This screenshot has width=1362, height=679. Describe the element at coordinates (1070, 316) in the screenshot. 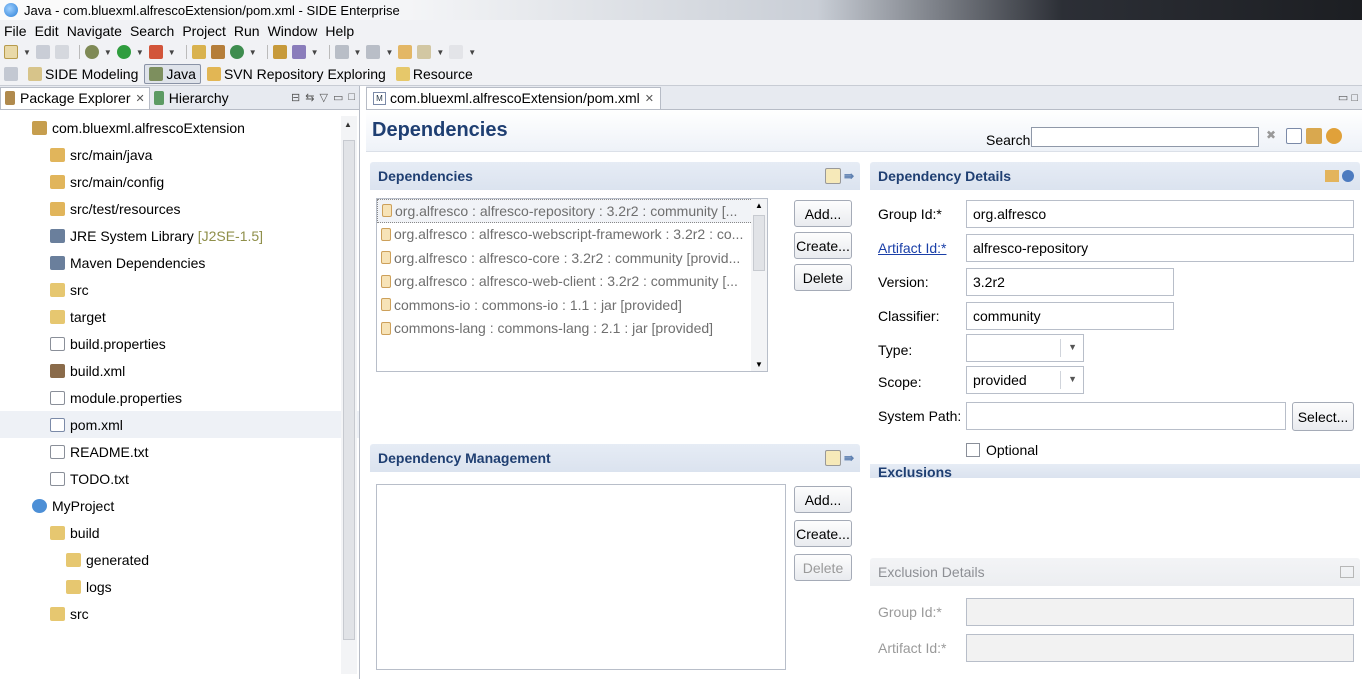

I see `classifier-field: community` at that location.